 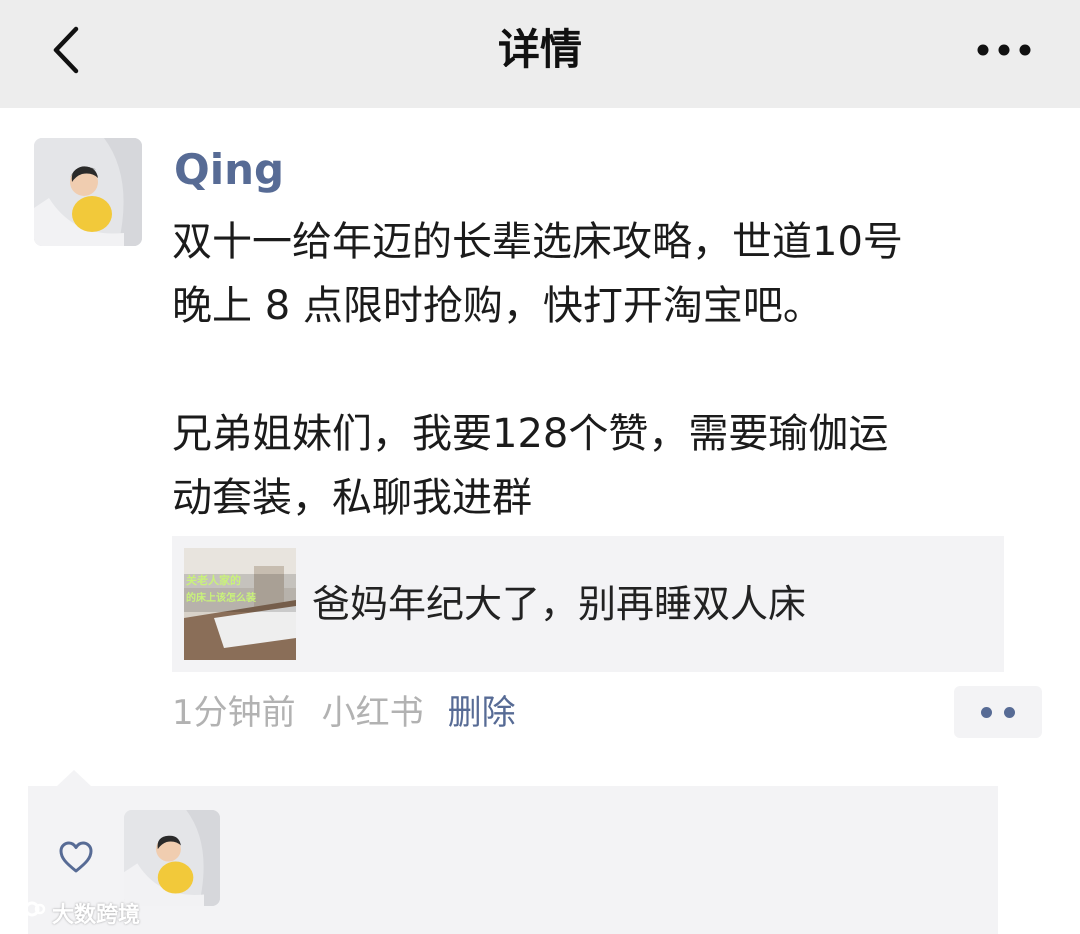 What do you see at coordinates (221, 598) in the screenshot?
I see `thumbnail-caption: 的床上该怎么装` at bounding box center [221, 598].